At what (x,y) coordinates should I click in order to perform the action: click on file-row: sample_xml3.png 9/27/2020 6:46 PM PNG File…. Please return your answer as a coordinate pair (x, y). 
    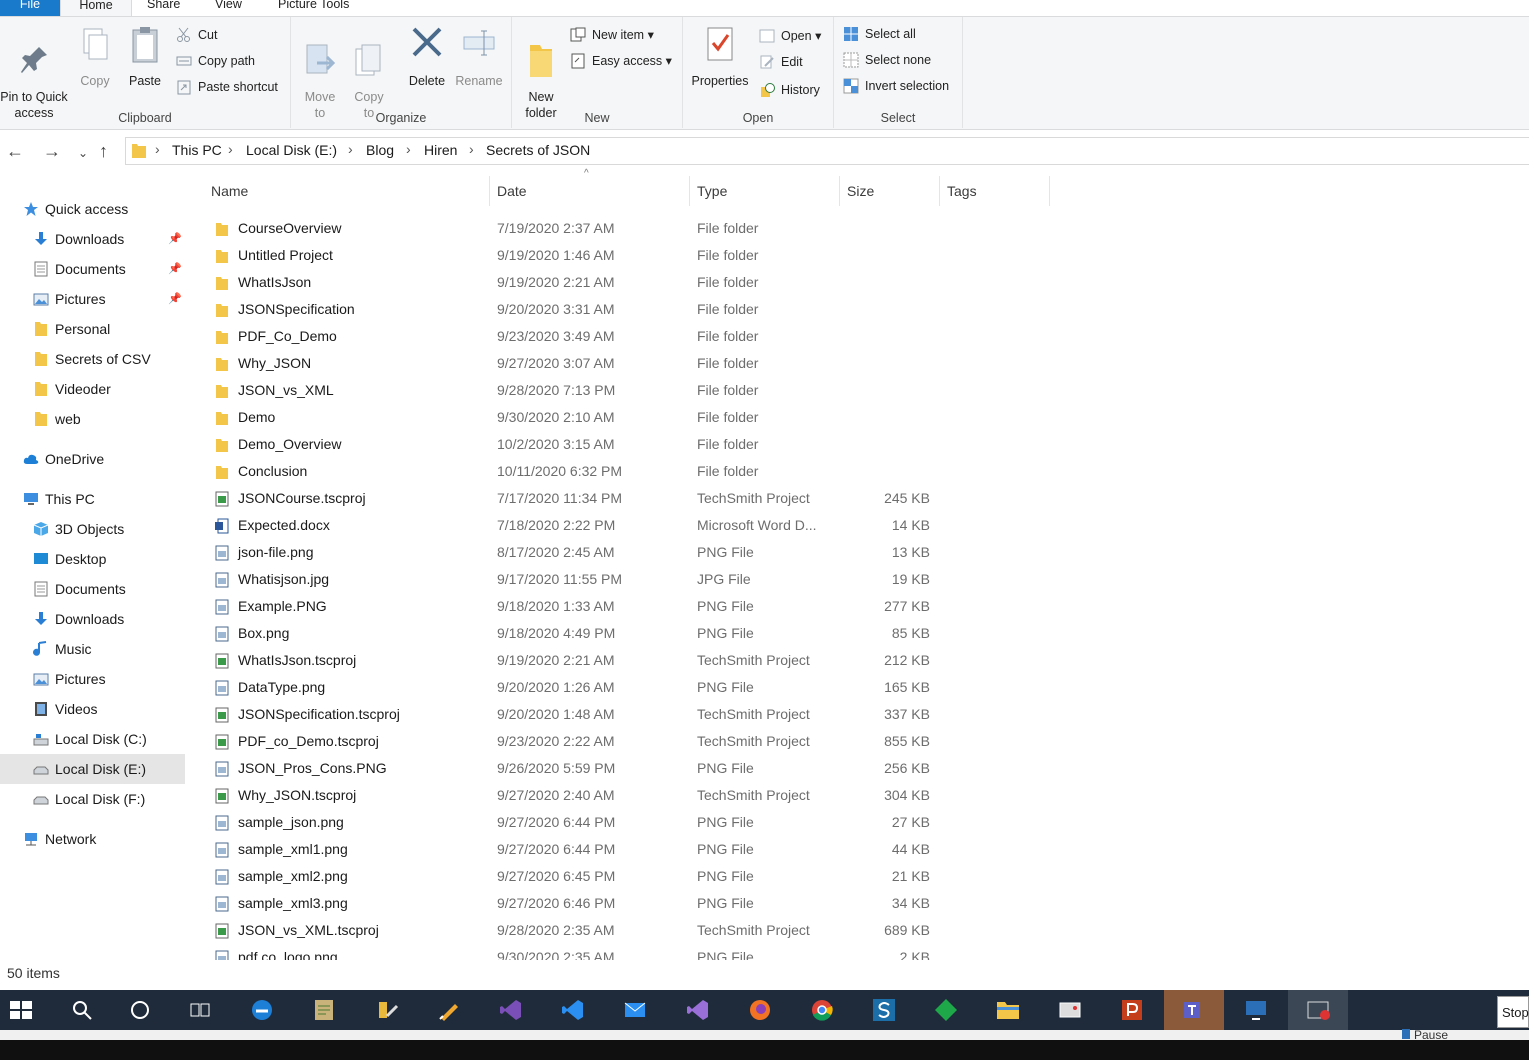
    Looking at the image, I should click on (627, 903).